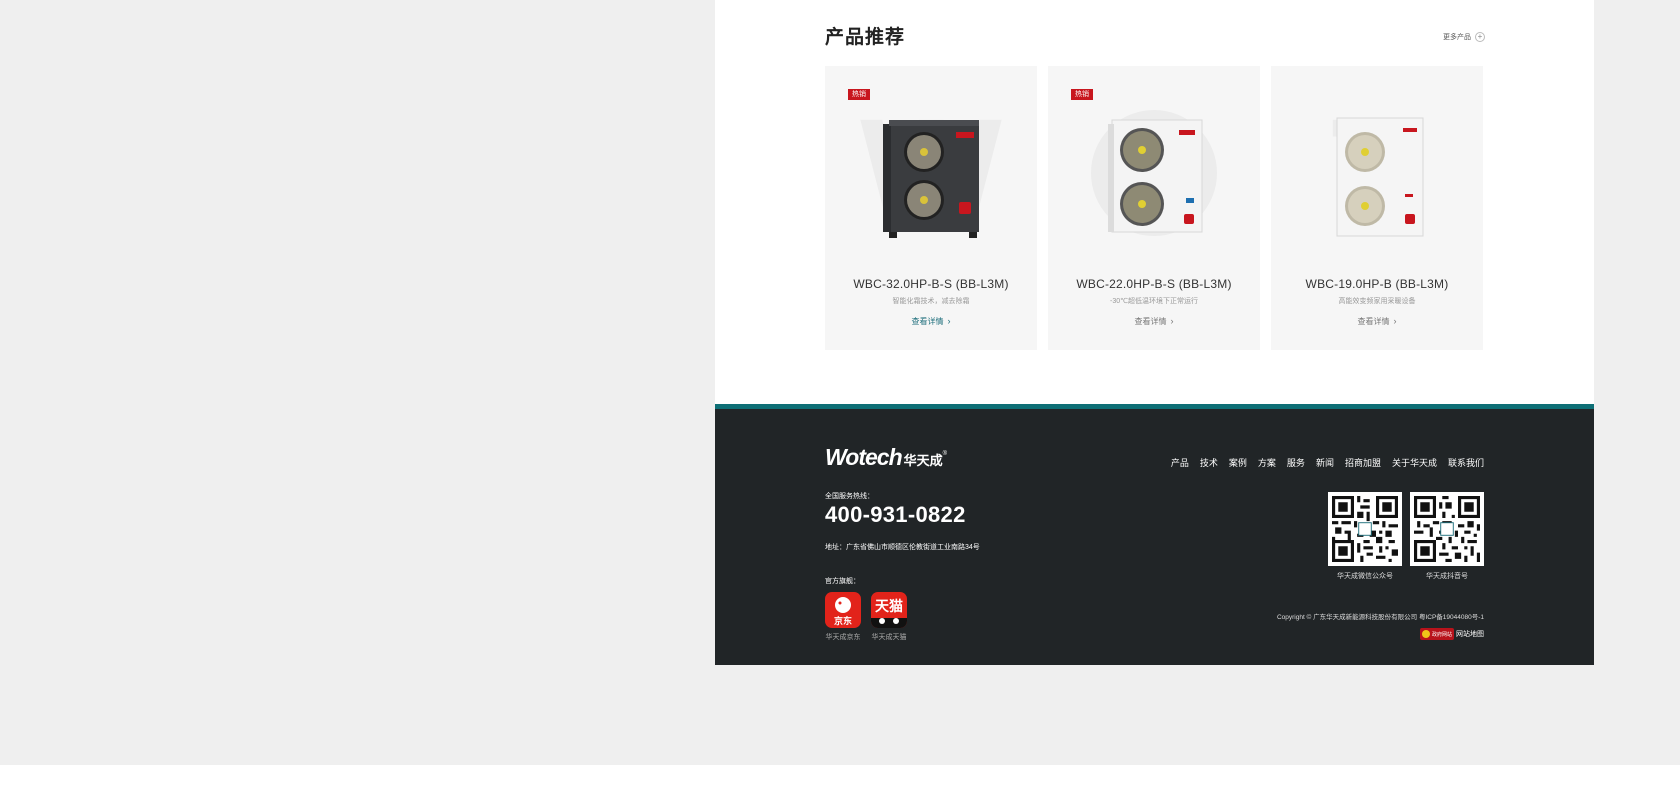  I want to click on product-name: WBC-22.0HP-B-S (BB-L3M), so click(1154, 284).